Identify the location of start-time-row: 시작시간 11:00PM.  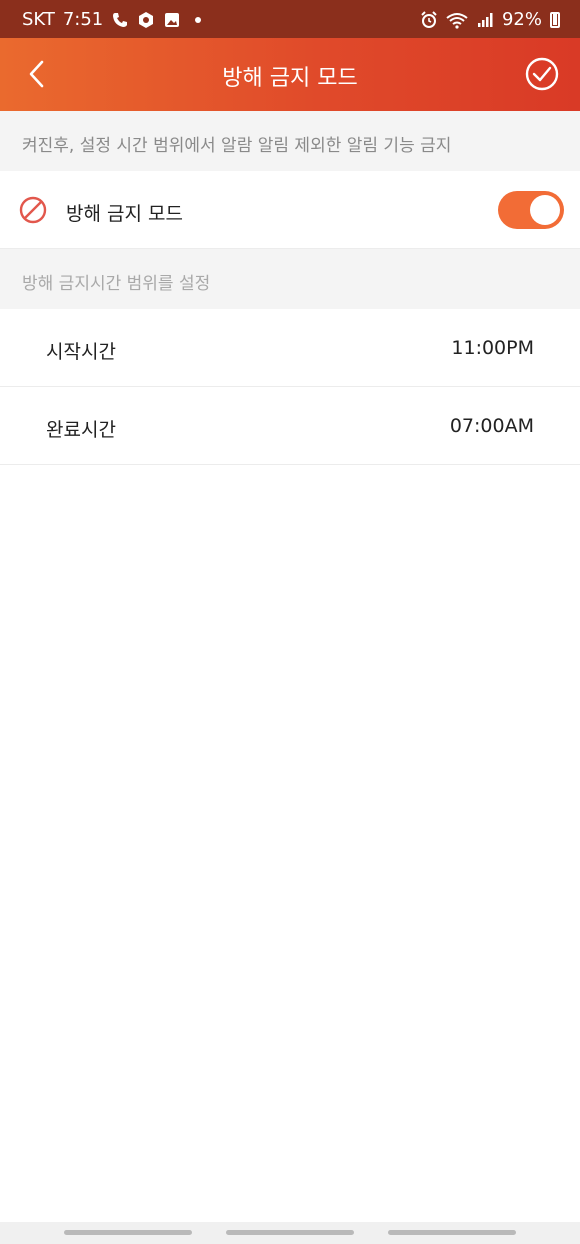
(290, 348).